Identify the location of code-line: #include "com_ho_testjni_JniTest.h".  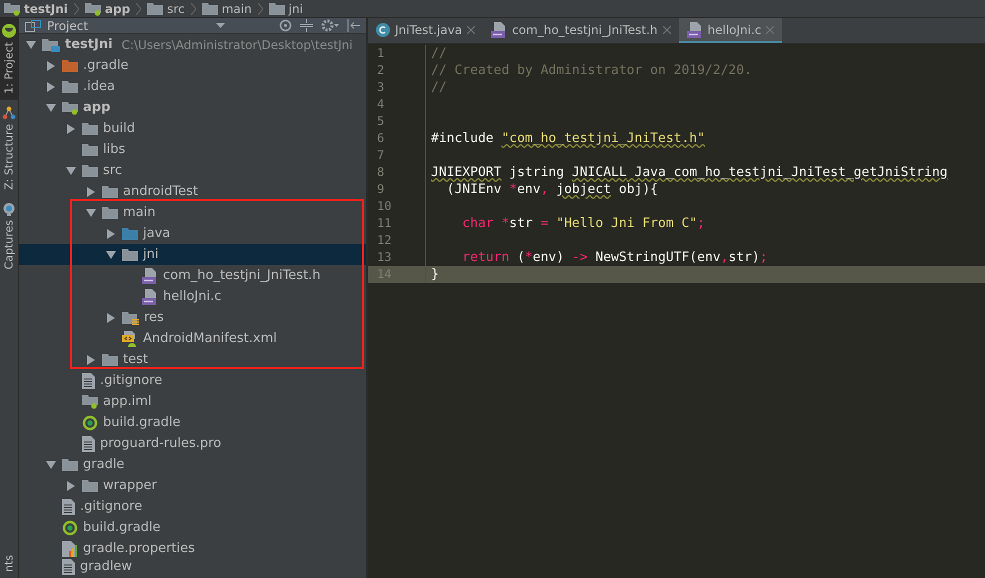
(568, 138).